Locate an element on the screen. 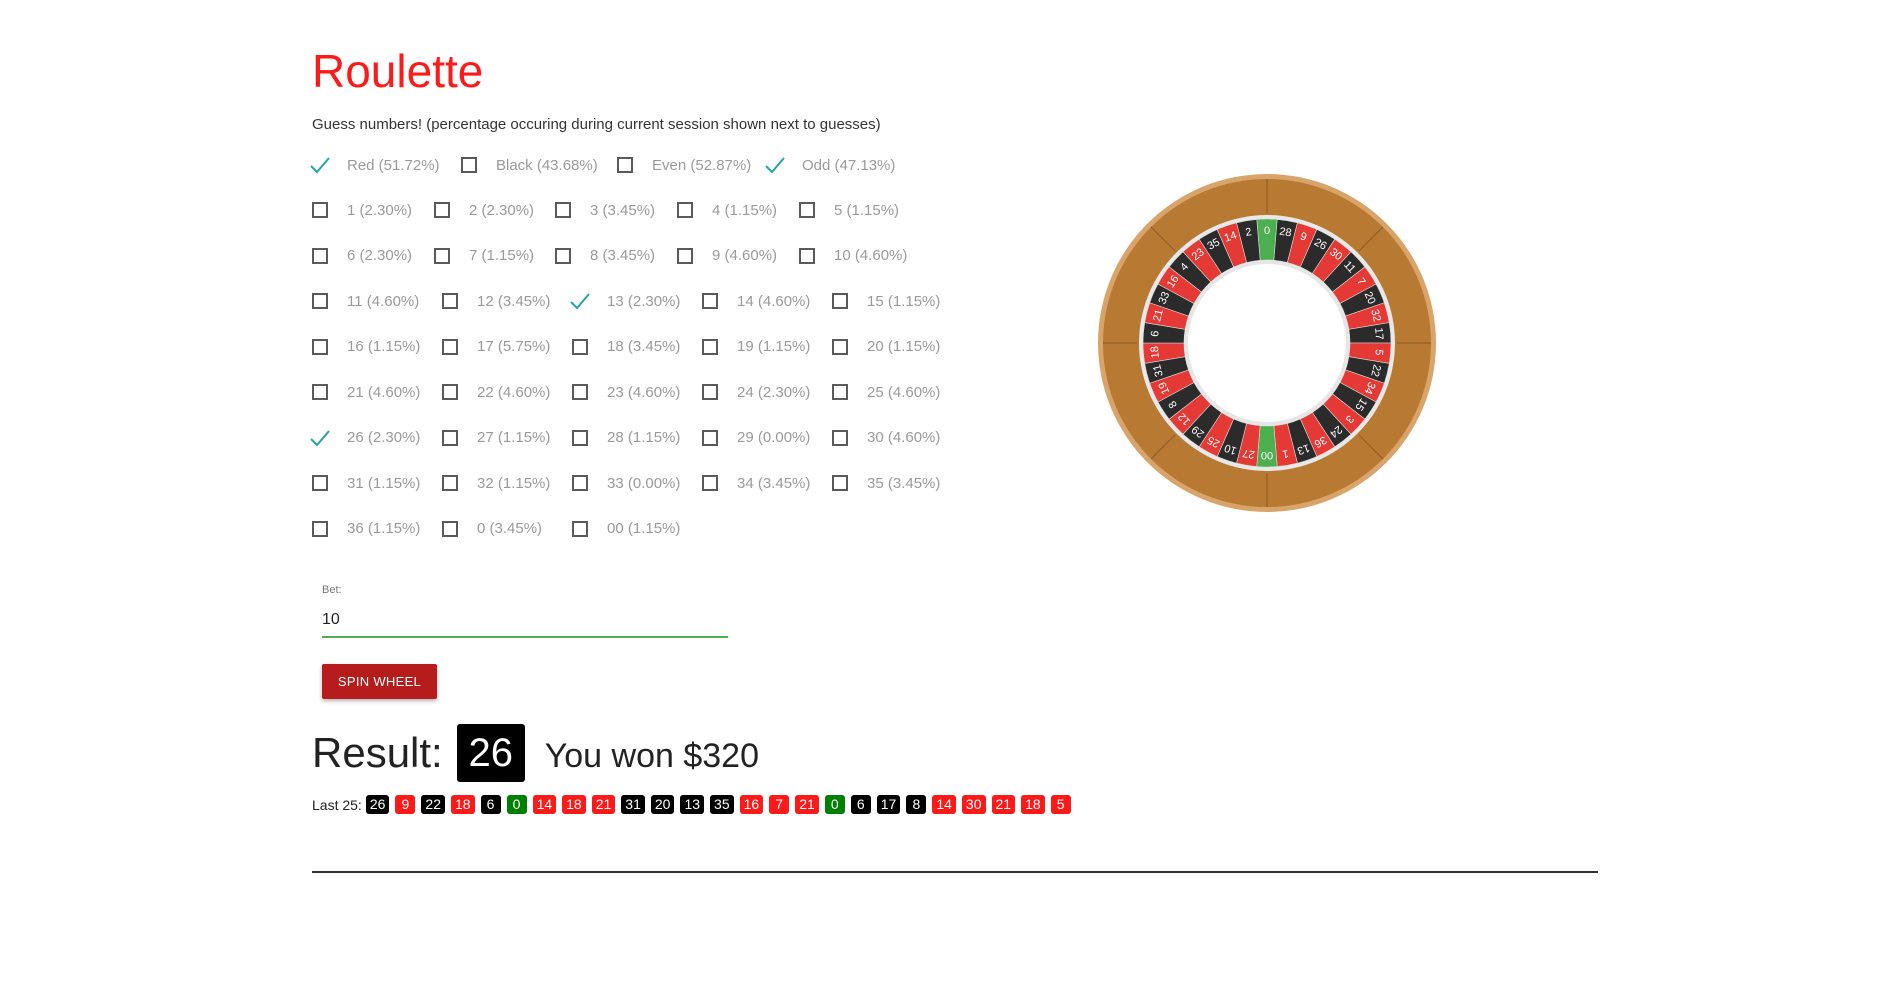 The image size is (1899, 1008). guess-option: 24 (2.30%) is located at coordinates (756, 392).